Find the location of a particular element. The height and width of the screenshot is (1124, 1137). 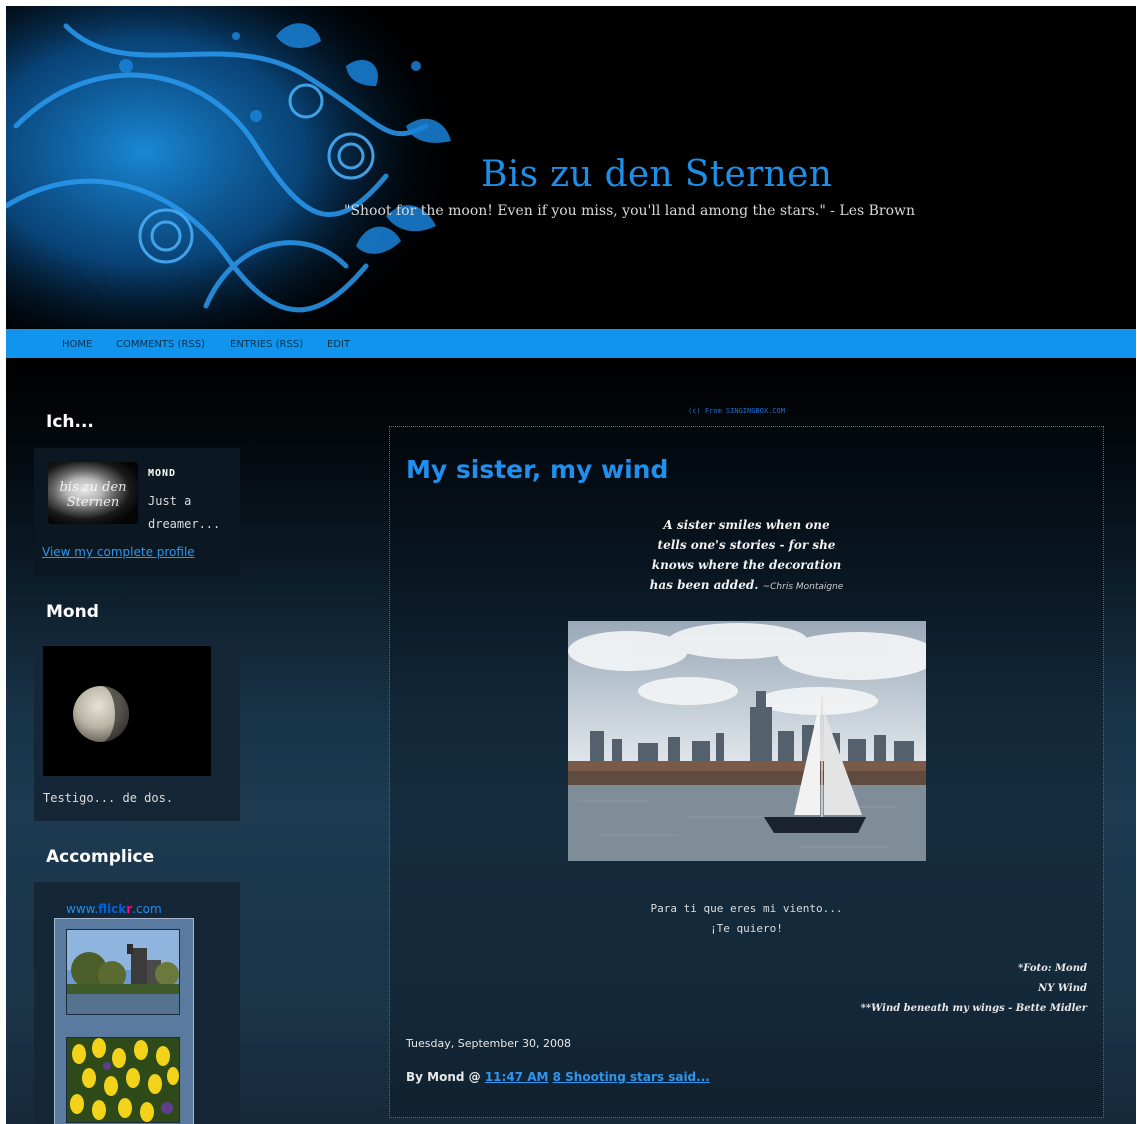

profile-avatar-lettering: bis zu den Sternen is located at coordinates (93, 495).